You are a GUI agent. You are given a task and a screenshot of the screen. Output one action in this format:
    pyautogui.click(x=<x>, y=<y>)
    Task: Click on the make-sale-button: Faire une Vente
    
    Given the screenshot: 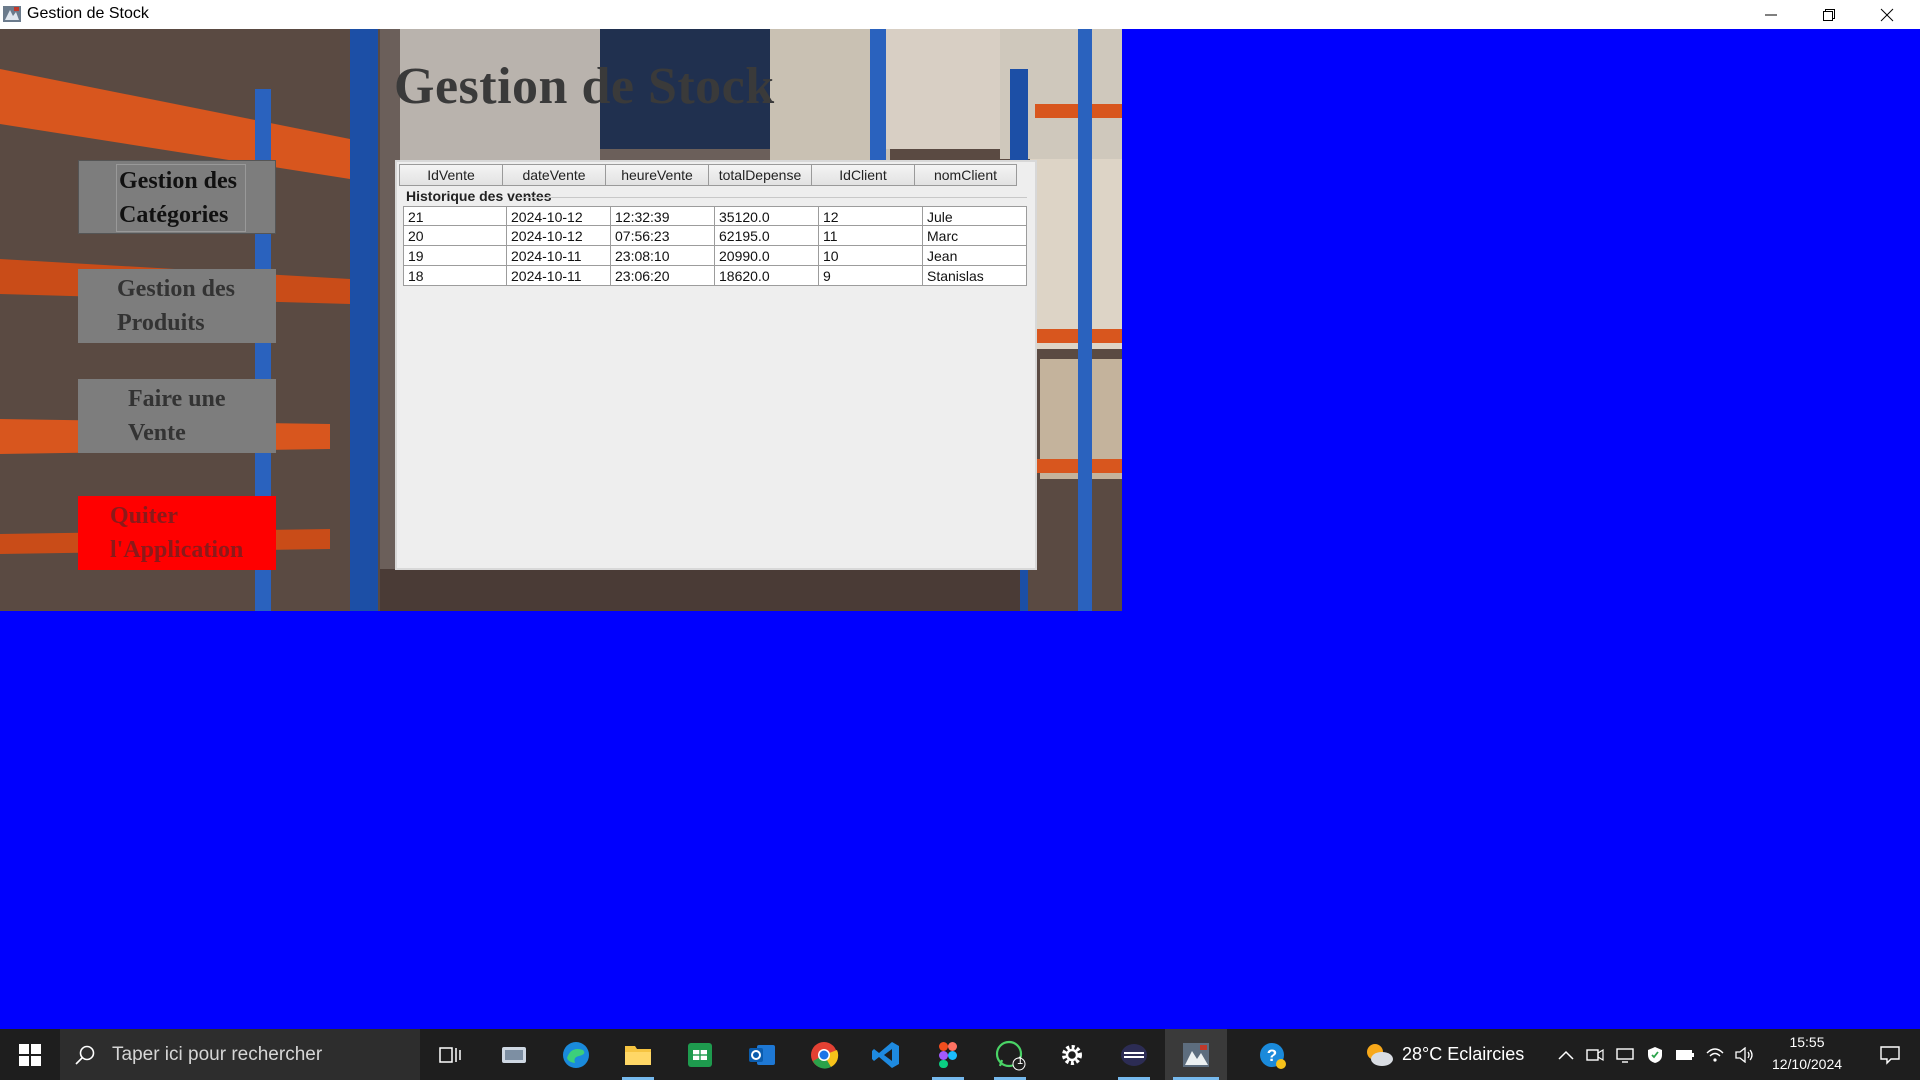 What is the action you would take?
    pyautogui.click(x=177, y=416)
    